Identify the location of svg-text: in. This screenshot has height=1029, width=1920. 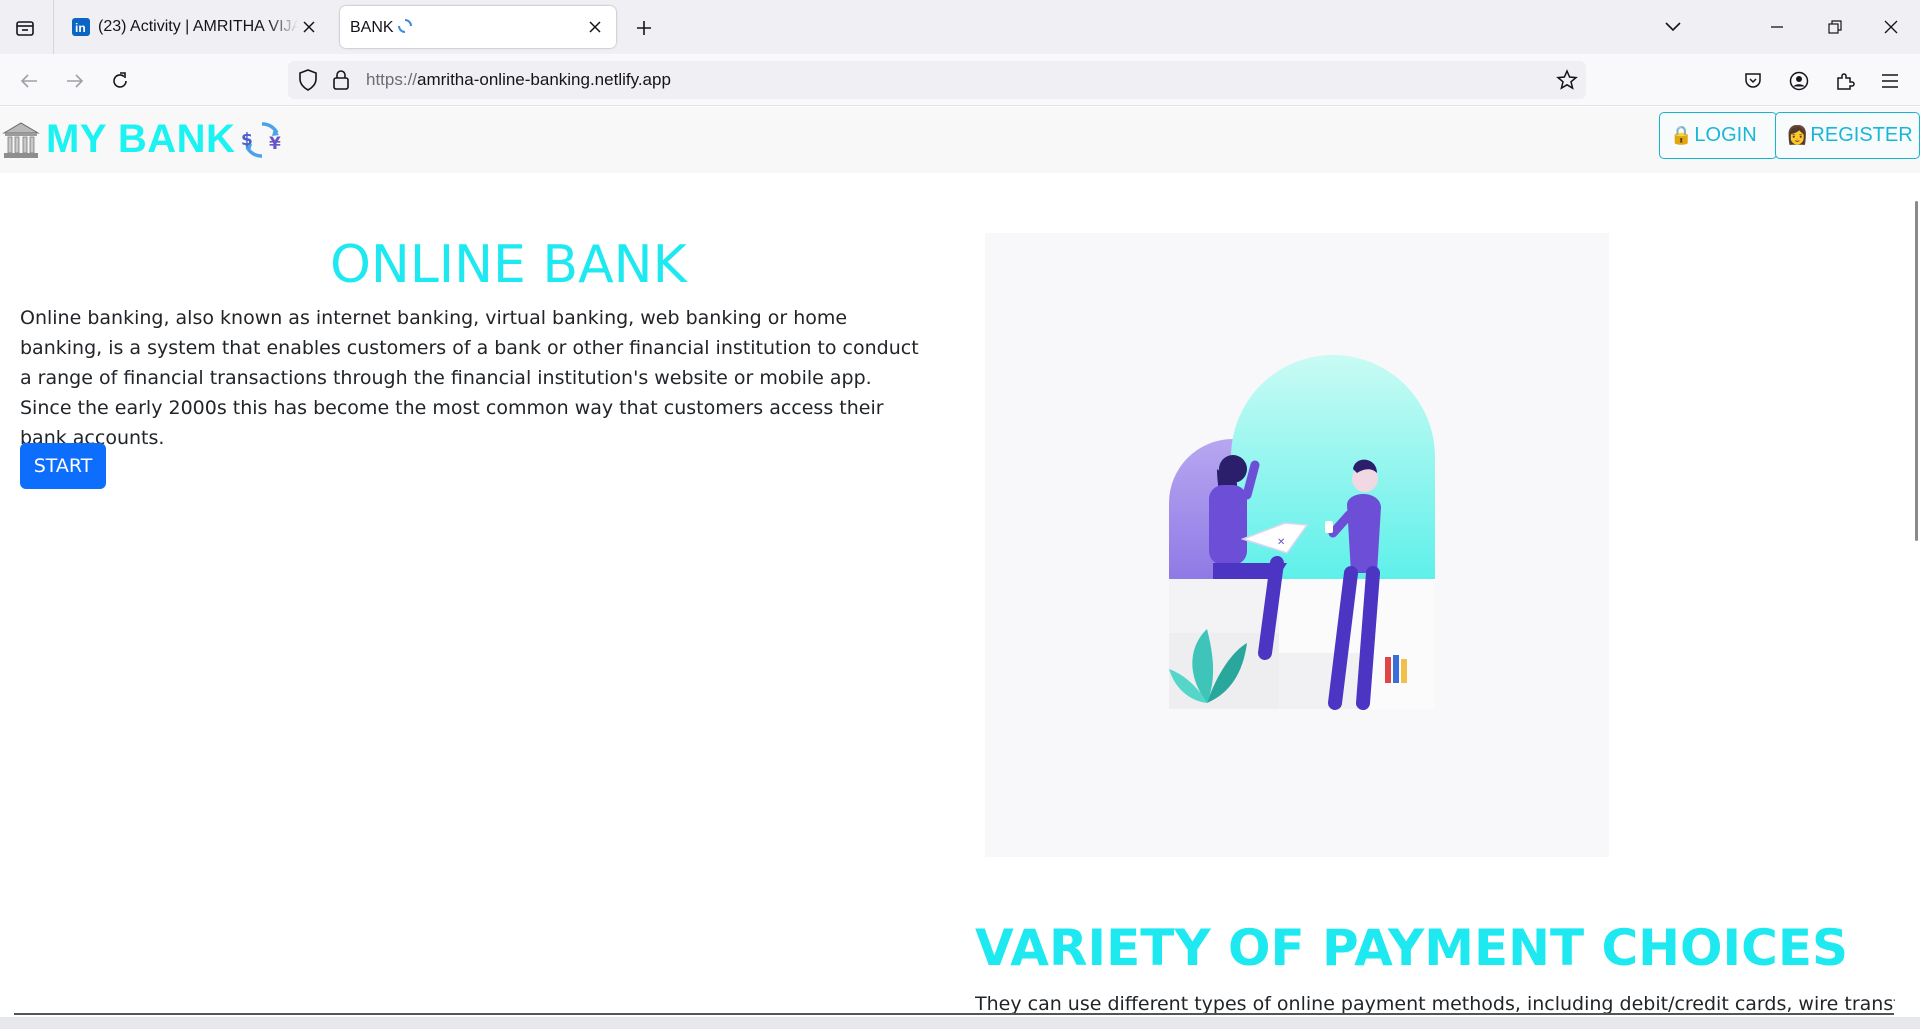
(80, 28).